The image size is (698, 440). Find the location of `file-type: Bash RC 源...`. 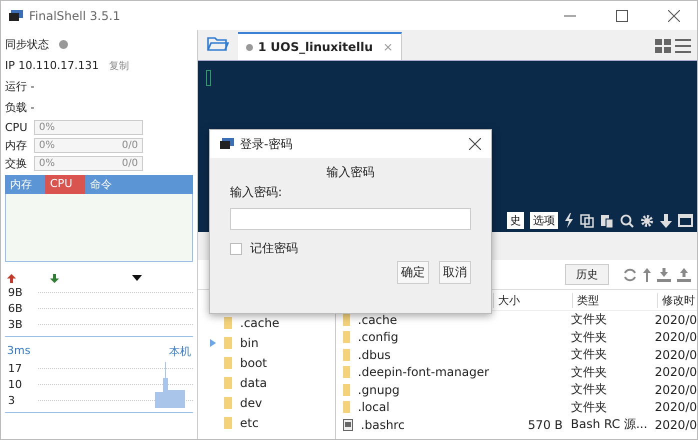

file-type: Bash RC 源... is located at coordinates (609, 424).